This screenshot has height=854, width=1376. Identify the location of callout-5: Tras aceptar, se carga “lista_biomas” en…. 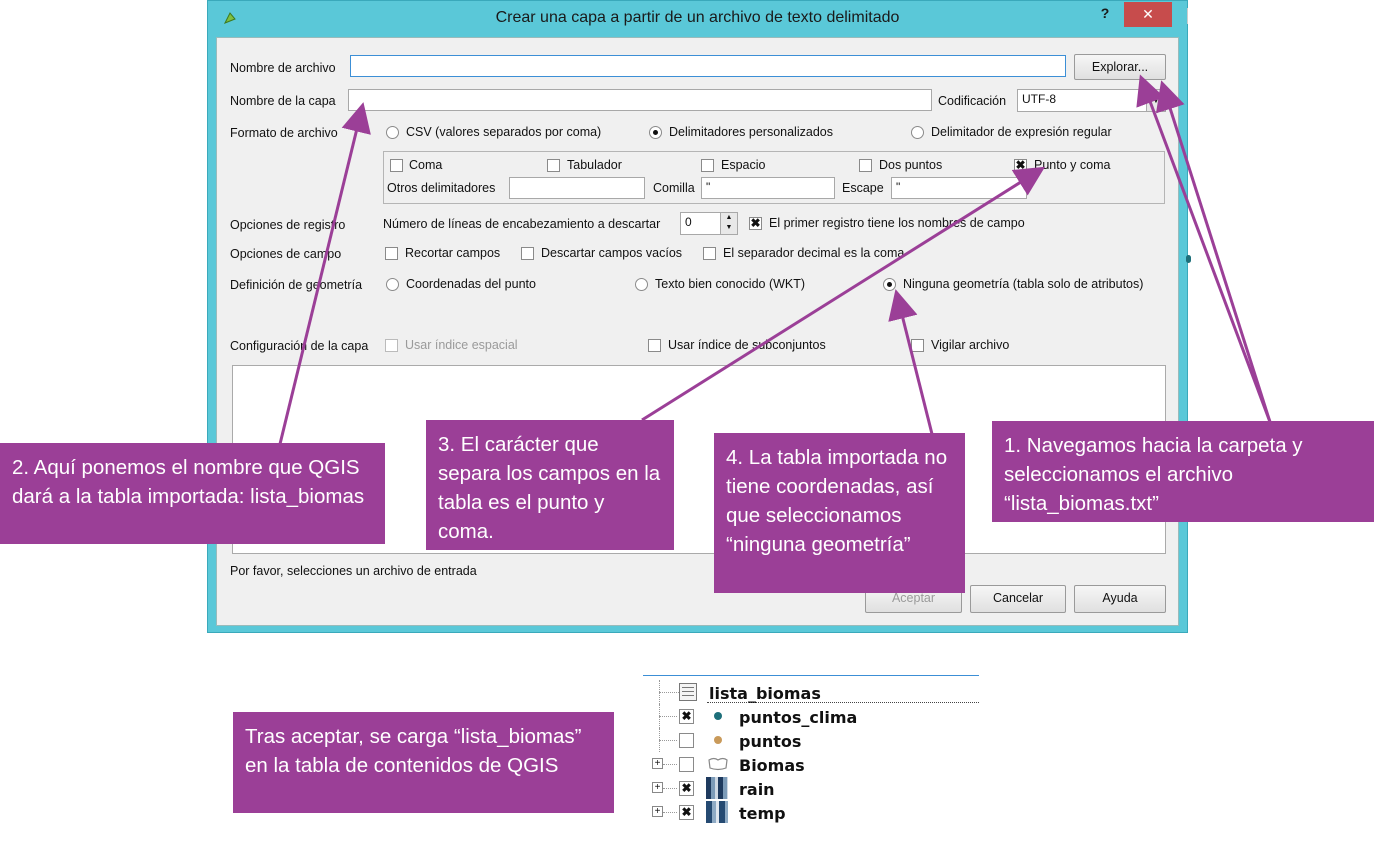
(423, 762).